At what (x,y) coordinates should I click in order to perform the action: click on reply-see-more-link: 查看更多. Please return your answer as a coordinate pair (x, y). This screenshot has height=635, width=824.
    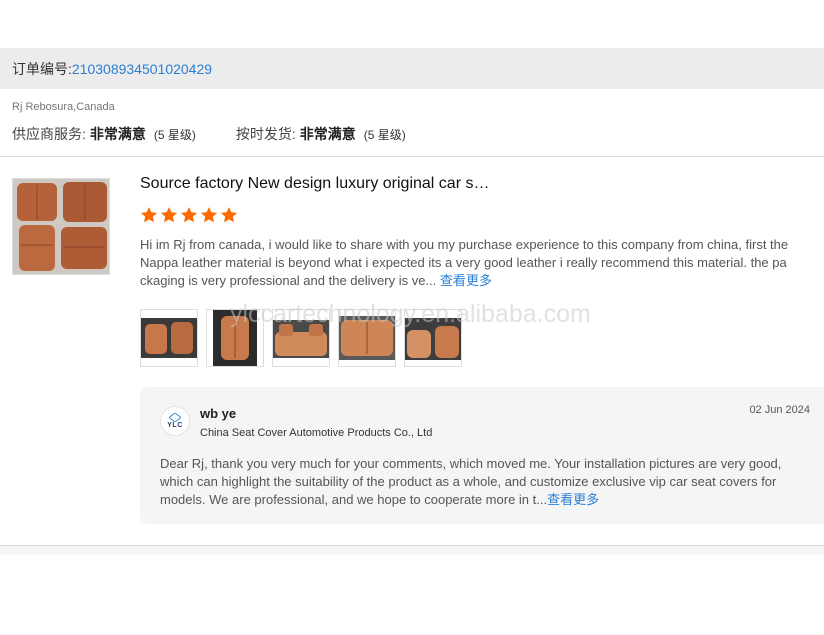
    Looking at the image, I should click on (573, 499).